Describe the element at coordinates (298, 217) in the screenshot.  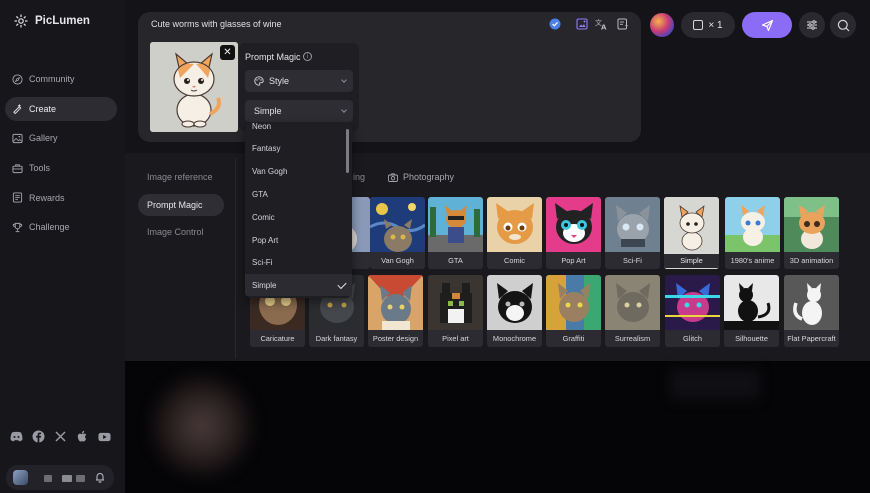
I see `dropdown-option-comic: Comic` at that location.